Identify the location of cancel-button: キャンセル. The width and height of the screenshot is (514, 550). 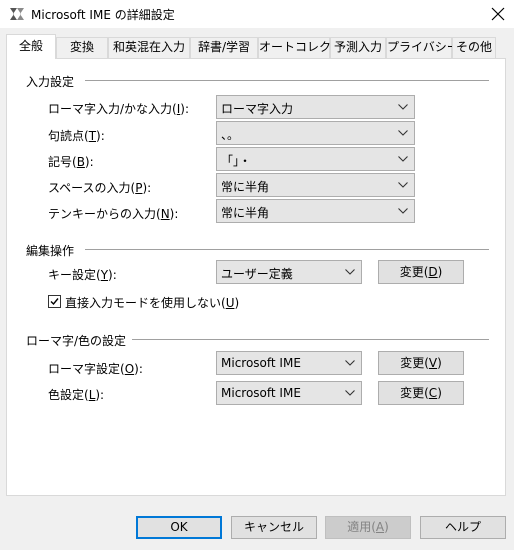
(274, 527).